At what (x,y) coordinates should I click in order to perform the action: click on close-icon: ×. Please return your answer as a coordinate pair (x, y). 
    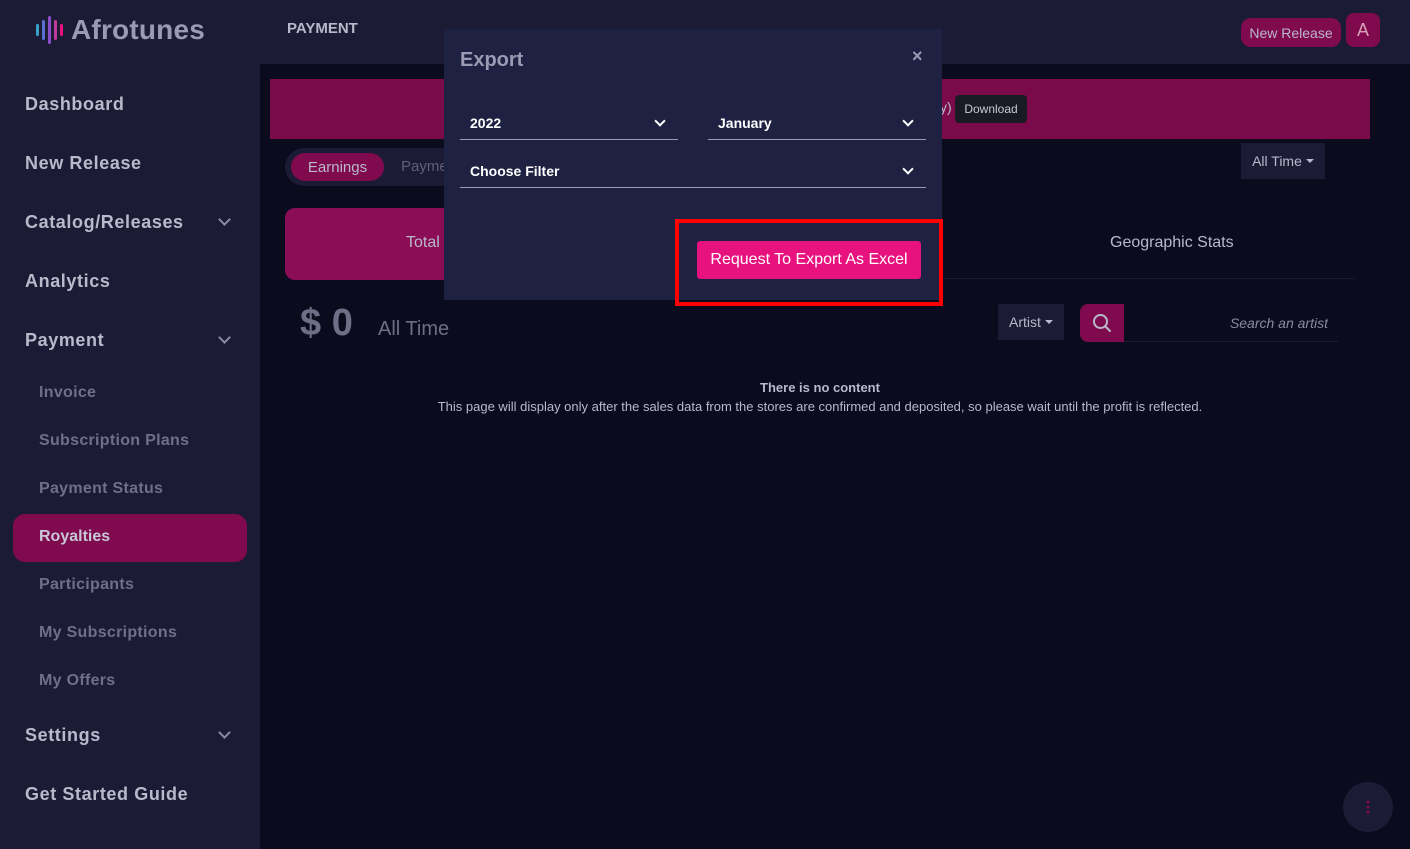
    Looking at the image, I should click on (917, 56).